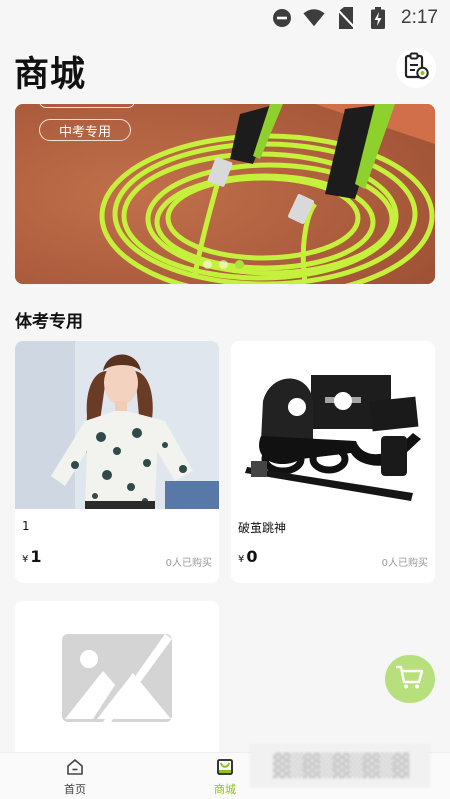 The width and height of the screenshot is (450, 799). Describe the element at coordinates (87, 106) in the screenshot. I see `banner-tag-outline` at that location.